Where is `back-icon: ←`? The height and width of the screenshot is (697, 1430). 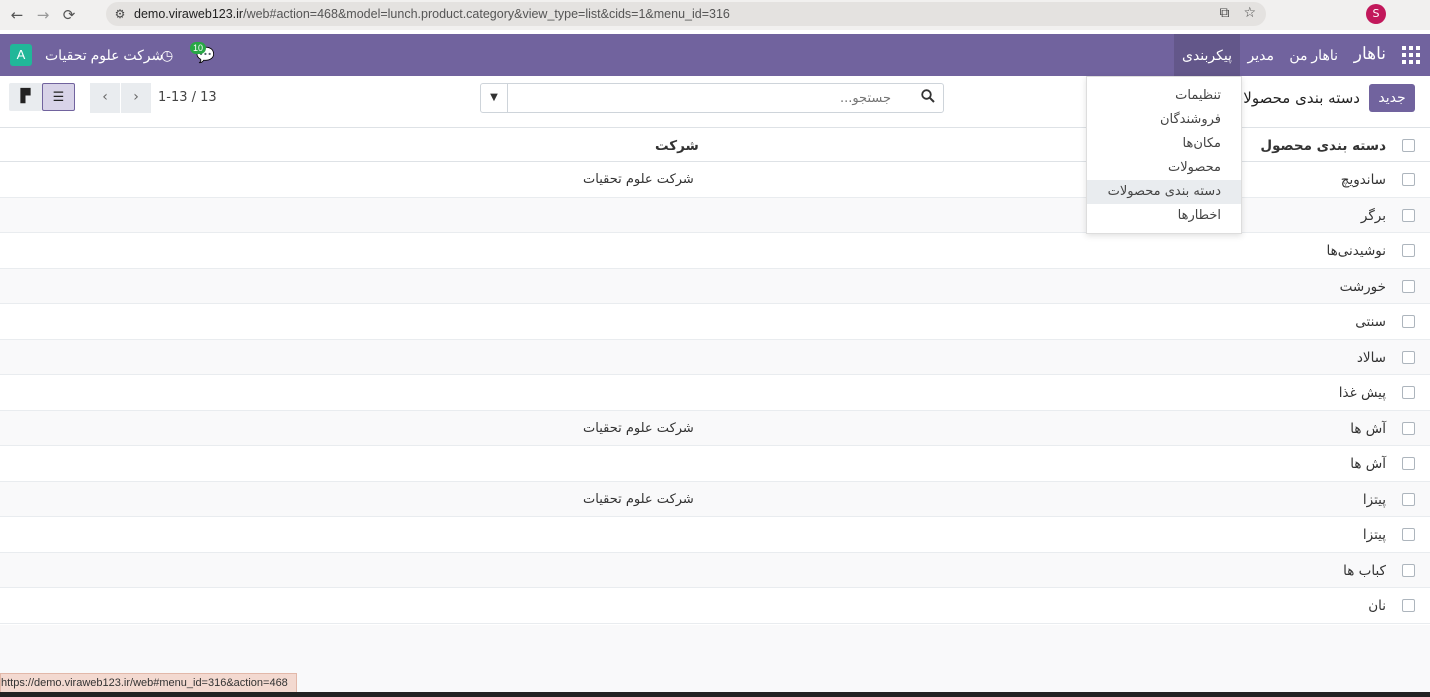 back-icon: ← is located at coordinates (17, 15).